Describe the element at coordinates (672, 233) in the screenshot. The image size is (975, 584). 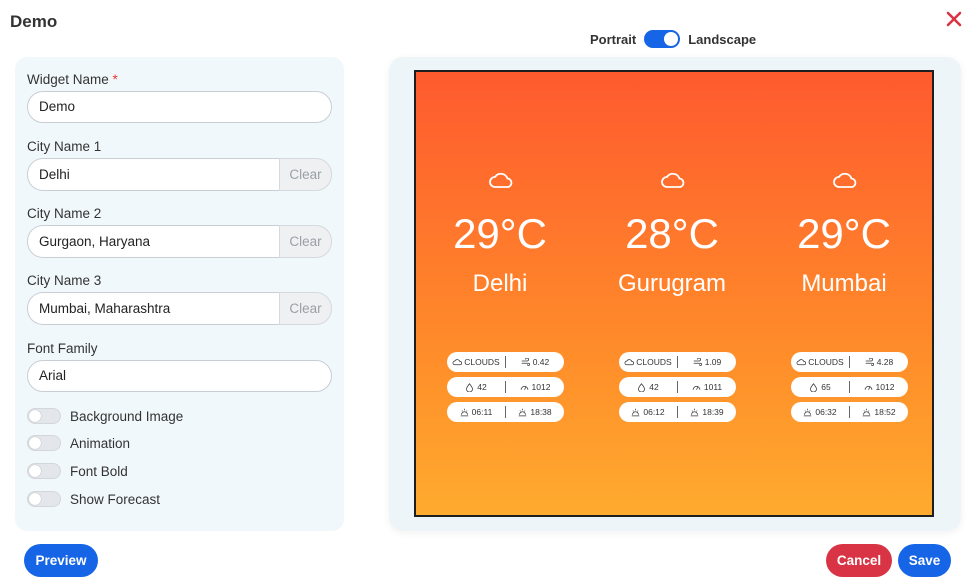
I see `temperature: 28°C` at that location.